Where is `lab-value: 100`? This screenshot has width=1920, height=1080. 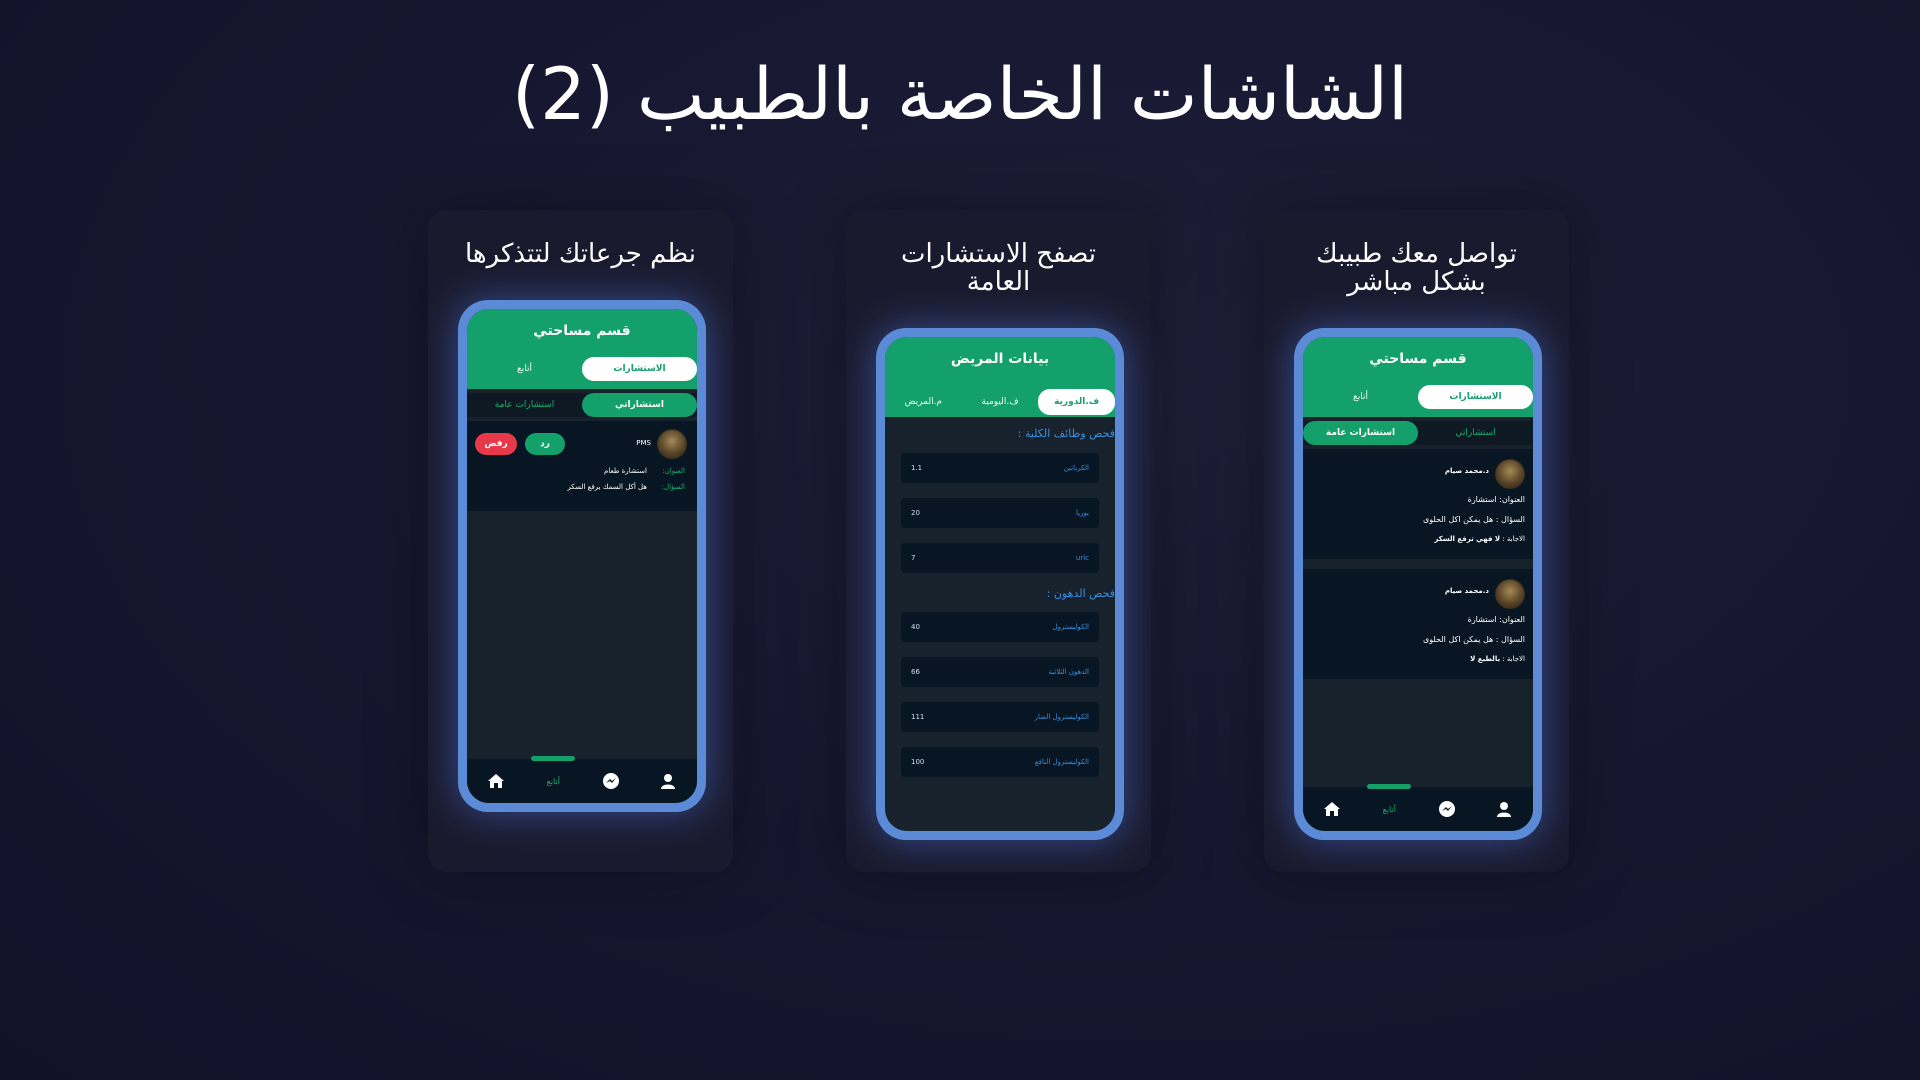 lab-value: 100 is located at coordinates (918, 762).